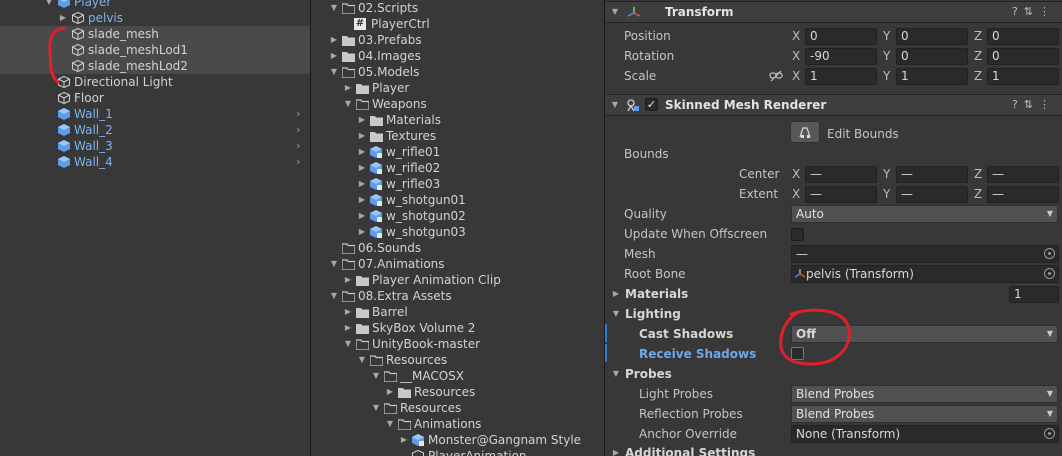 This screenshot has height=456, width=1062. What do you see at coordinates (841, 76) in the screenshot?
I see `scale-x-field: 1` at bounding box center [841, 76].